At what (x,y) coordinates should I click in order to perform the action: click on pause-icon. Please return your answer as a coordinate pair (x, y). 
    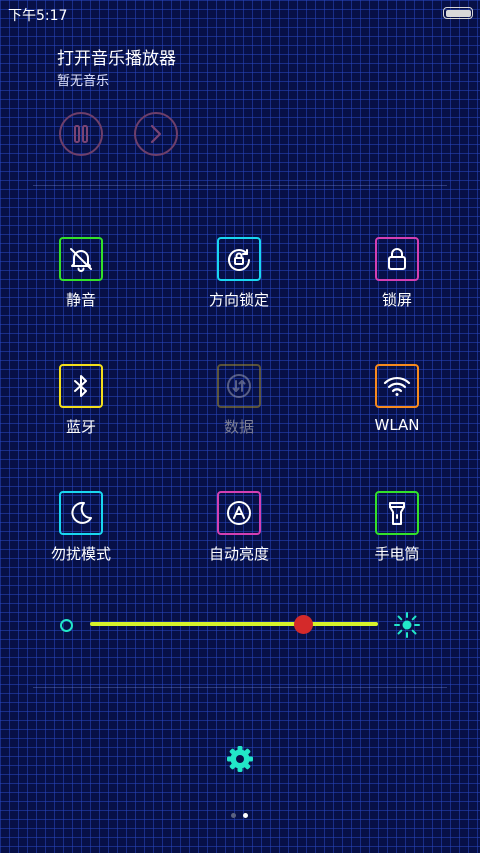
    Looking at the image, I should click on (81, 134).